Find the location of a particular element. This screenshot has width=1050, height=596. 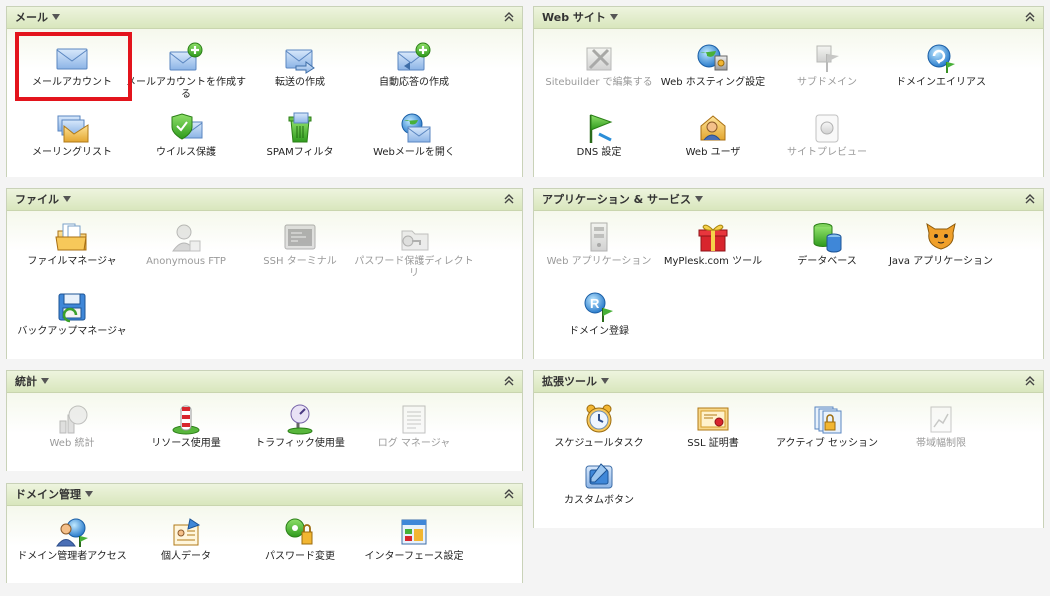

sitebuilder-tools-icon is located at coordinates (599, 59).